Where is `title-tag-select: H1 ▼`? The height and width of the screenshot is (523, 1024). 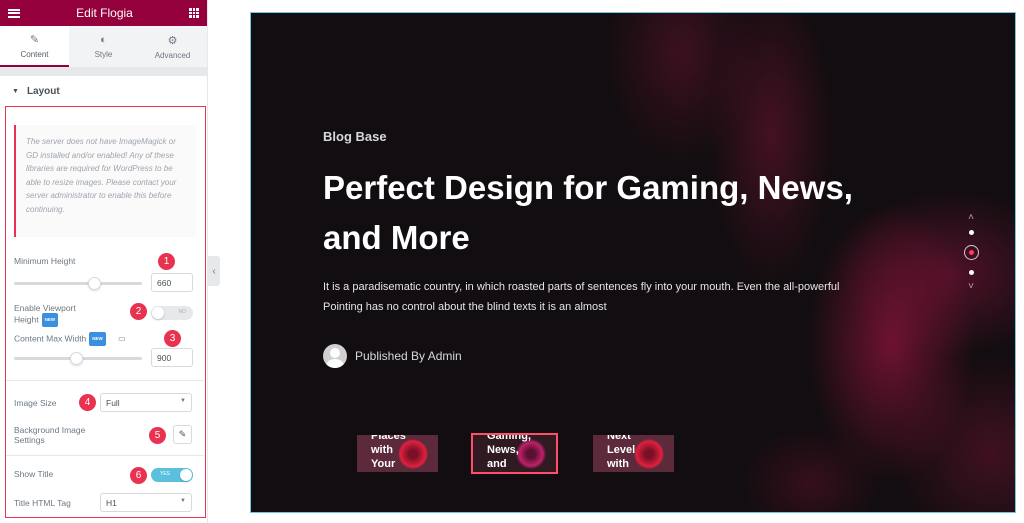 title-tag-select: H1 ▼ is located at coordinates (146, 502).